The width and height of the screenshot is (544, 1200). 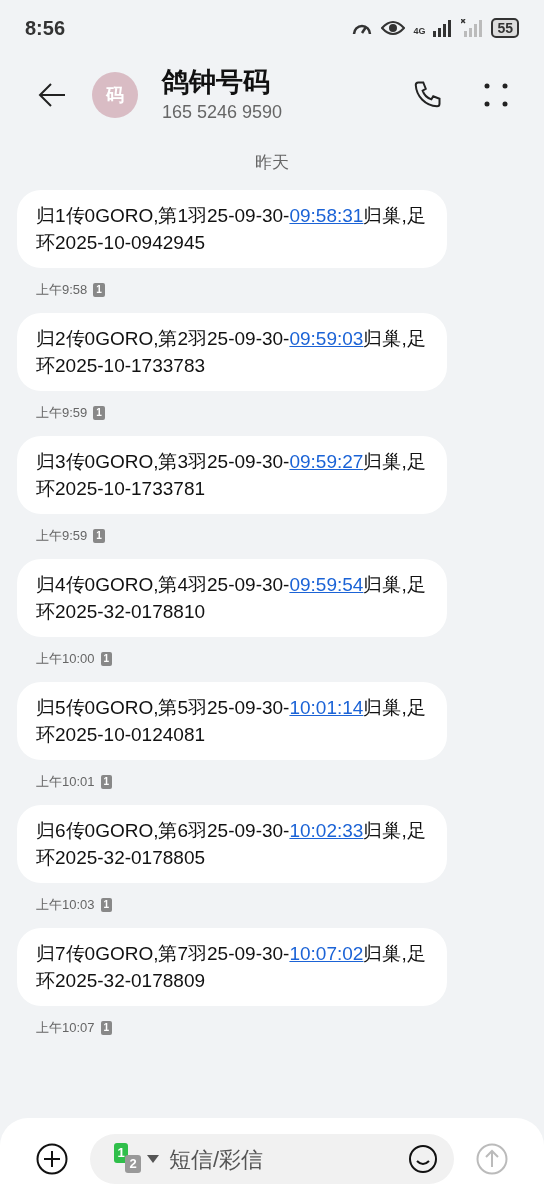 I want to click on message-time: 上午10:01, so click(x=65, y=781).